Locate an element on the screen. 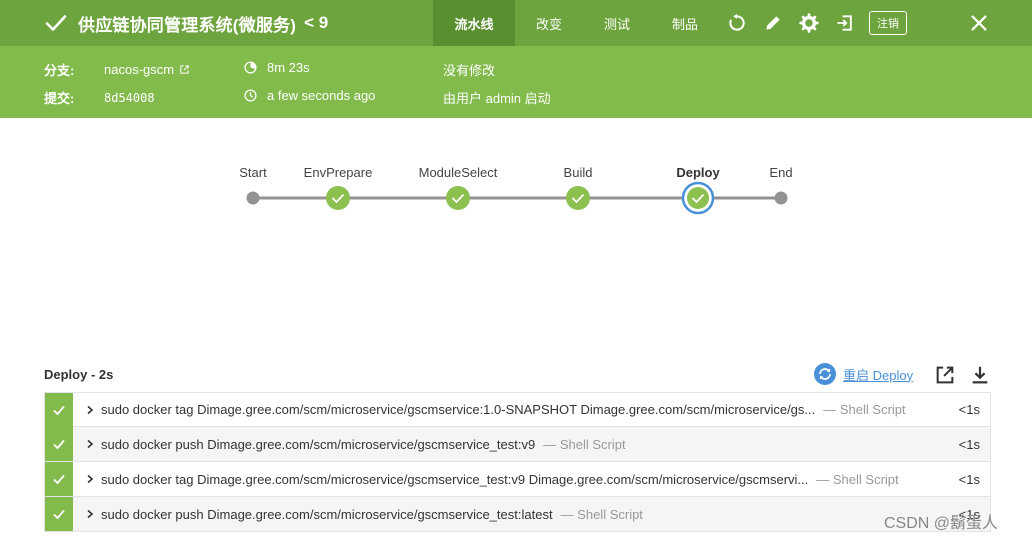 Image resolution: width=1032 pixels, height=538 pixels. restart-stage-label: 重启 Deploy is located at coordinates (878, 375).